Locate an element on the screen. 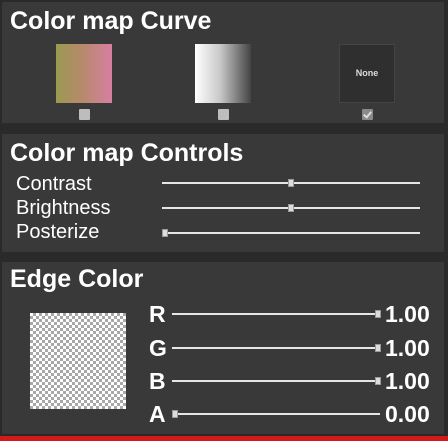 The image size is (448, 441). swatch-checkbox-checked is located at coordinates (367, 114).